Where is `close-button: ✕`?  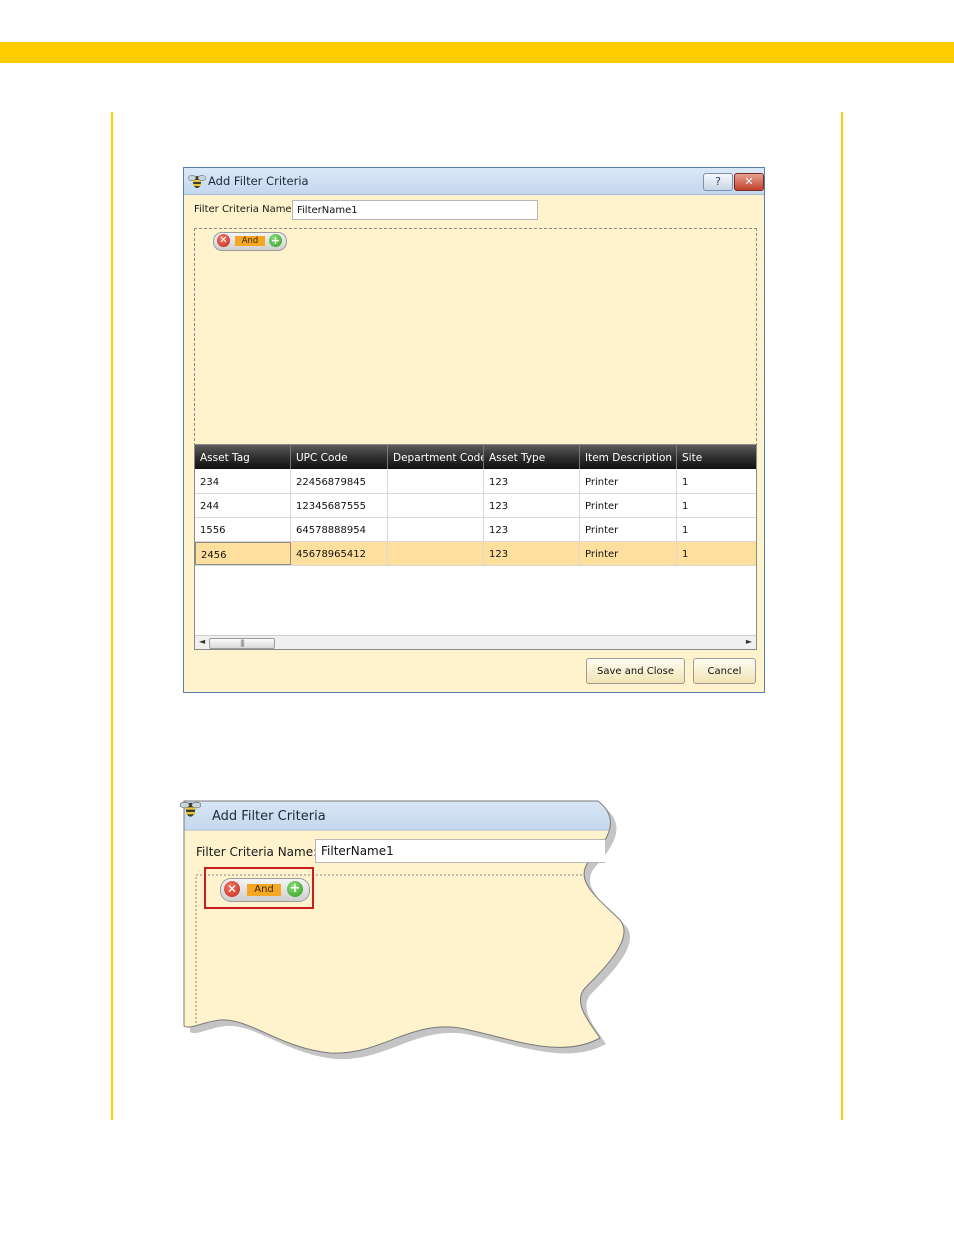
close-button: ✕ is located at coordinates (749, 182).